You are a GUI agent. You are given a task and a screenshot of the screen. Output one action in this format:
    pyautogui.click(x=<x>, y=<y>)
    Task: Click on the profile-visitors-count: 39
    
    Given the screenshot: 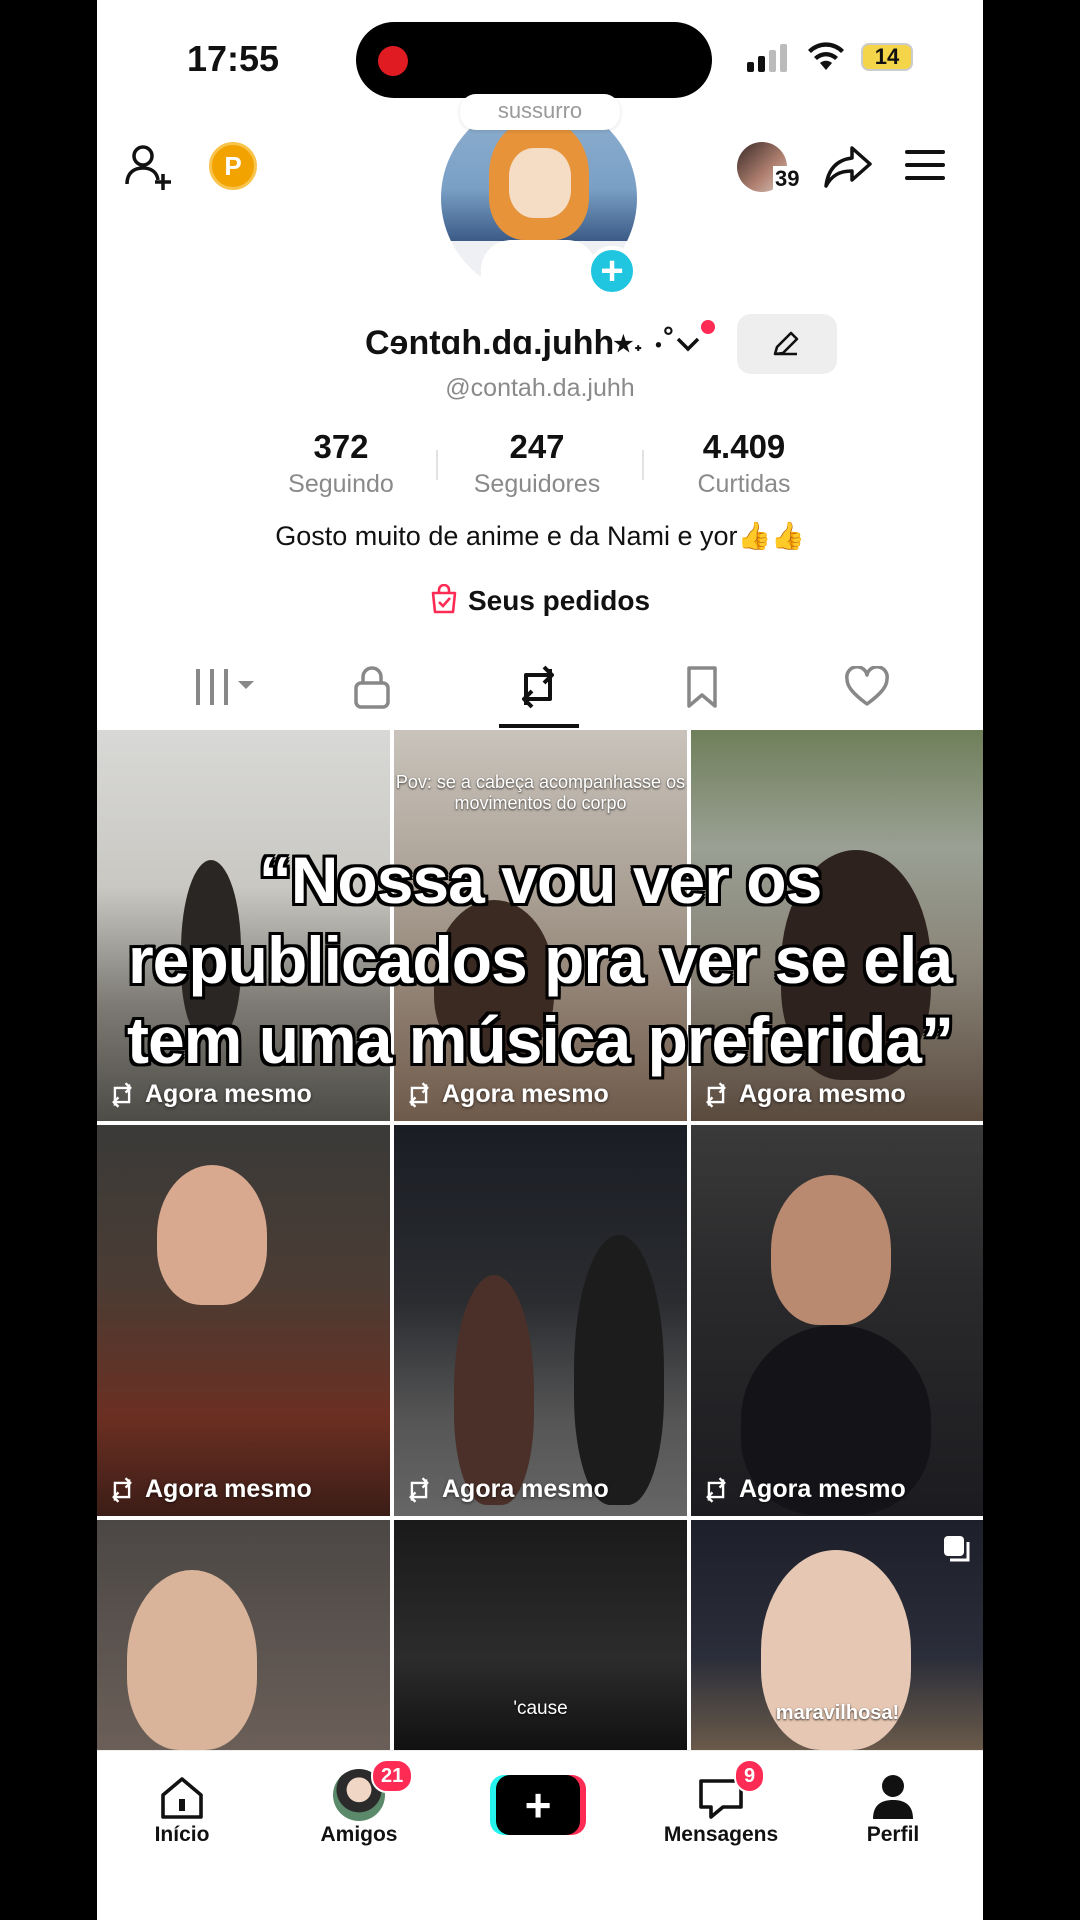 What is the action you would take?
    pyautogui.click(x=787, y=179)
    